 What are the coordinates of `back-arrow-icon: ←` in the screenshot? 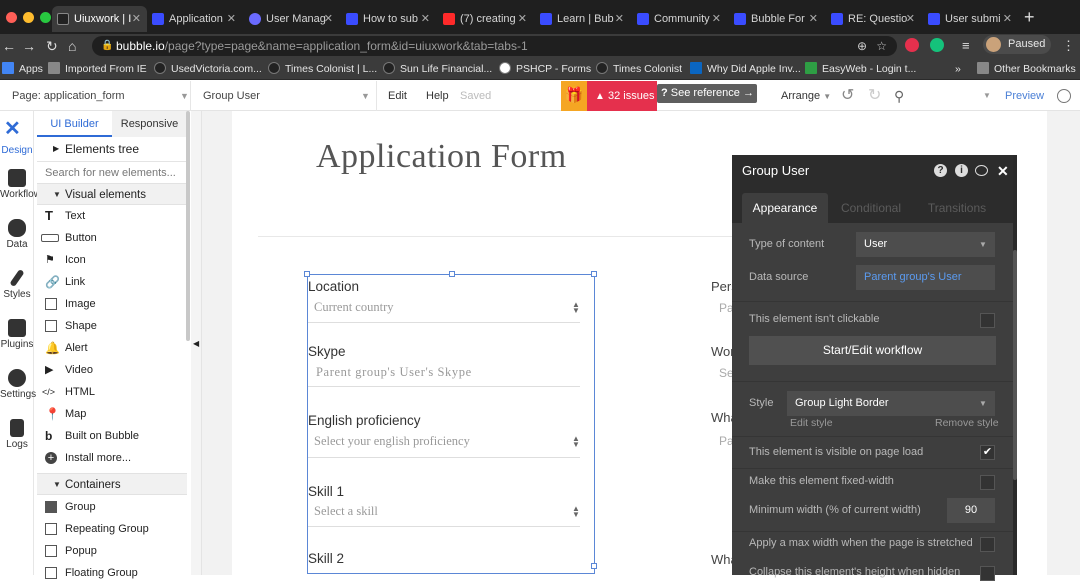 It's located at (9, 46).